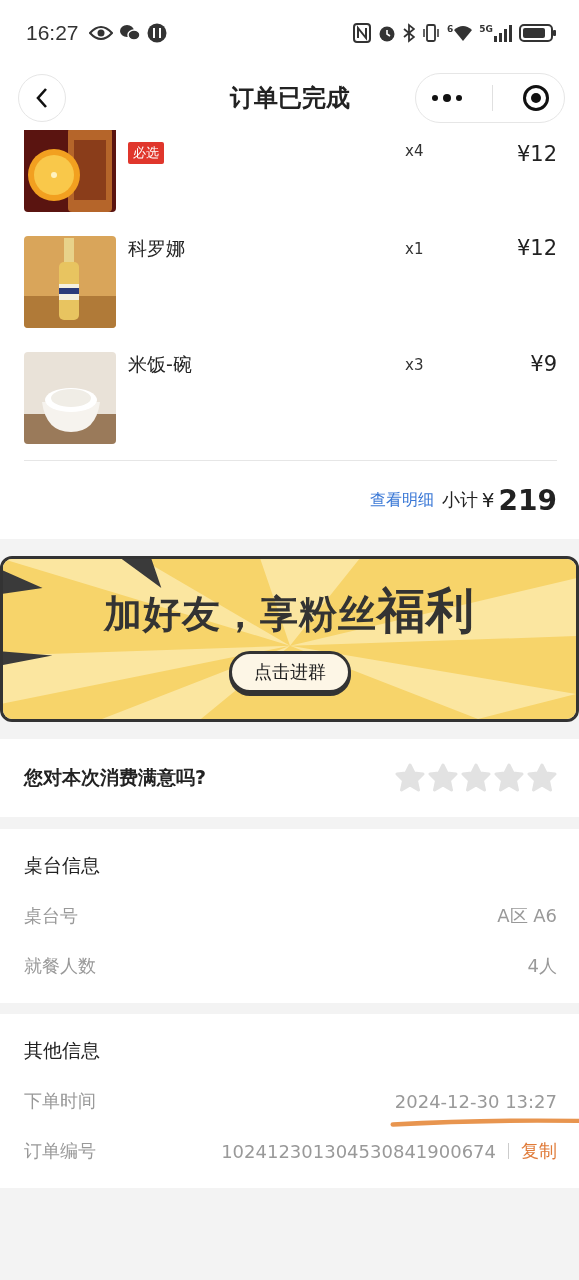 The height and width of the screenshot is (1280, 579). Describe the element at coordinates (160, 364) in the screenshot. I see `item-name: 米饭-碗` at that location.